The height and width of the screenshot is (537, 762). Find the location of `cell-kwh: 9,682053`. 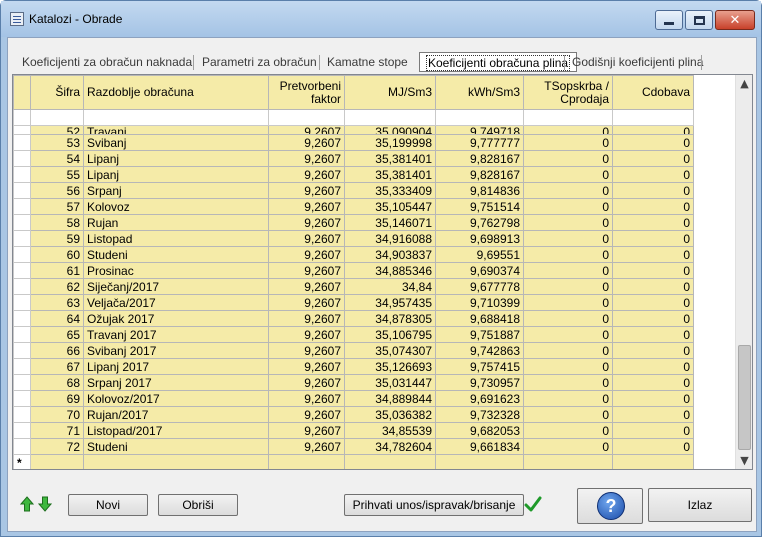

cell-kwh: 9,682053 is located at coordinates (479, 430).